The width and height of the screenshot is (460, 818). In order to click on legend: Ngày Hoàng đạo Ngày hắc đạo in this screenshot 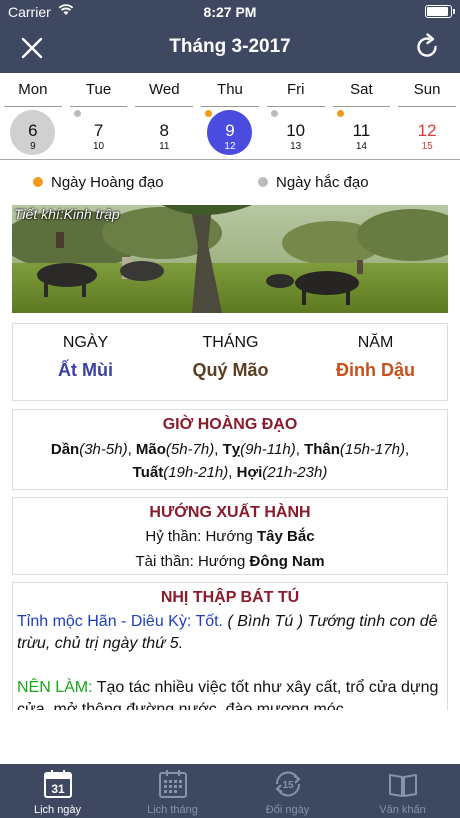, I will do `click(230, 182)`.